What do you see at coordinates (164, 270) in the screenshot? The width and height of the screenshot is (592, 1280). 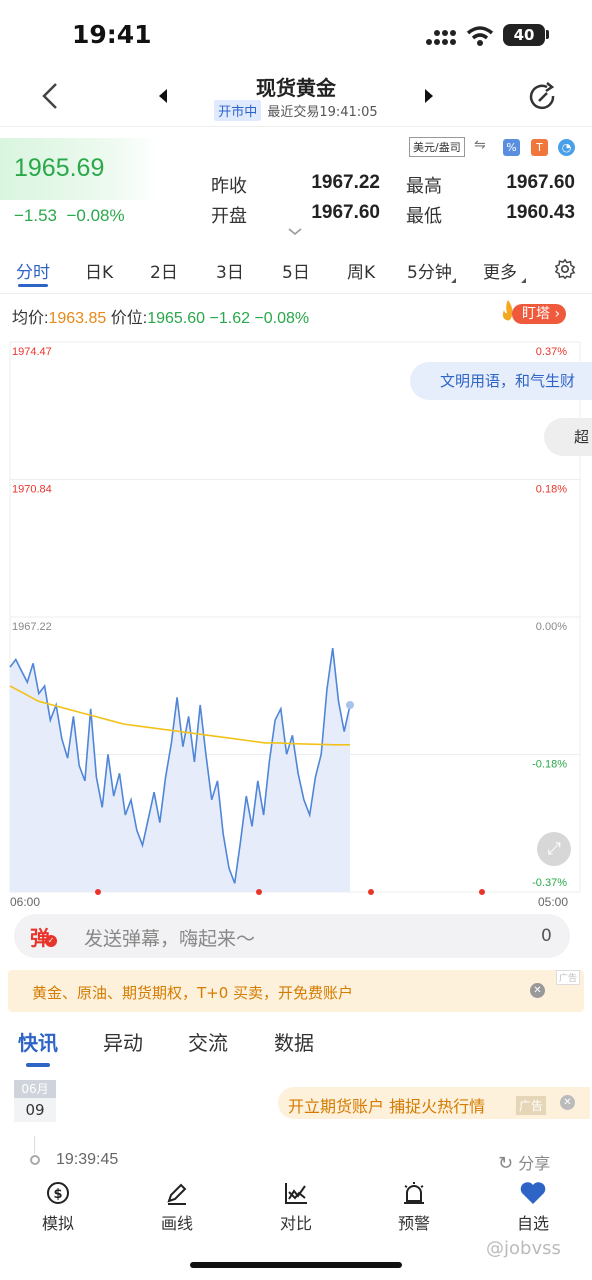 I see `tab-2day: 2日` at bounding box center [164, 270].